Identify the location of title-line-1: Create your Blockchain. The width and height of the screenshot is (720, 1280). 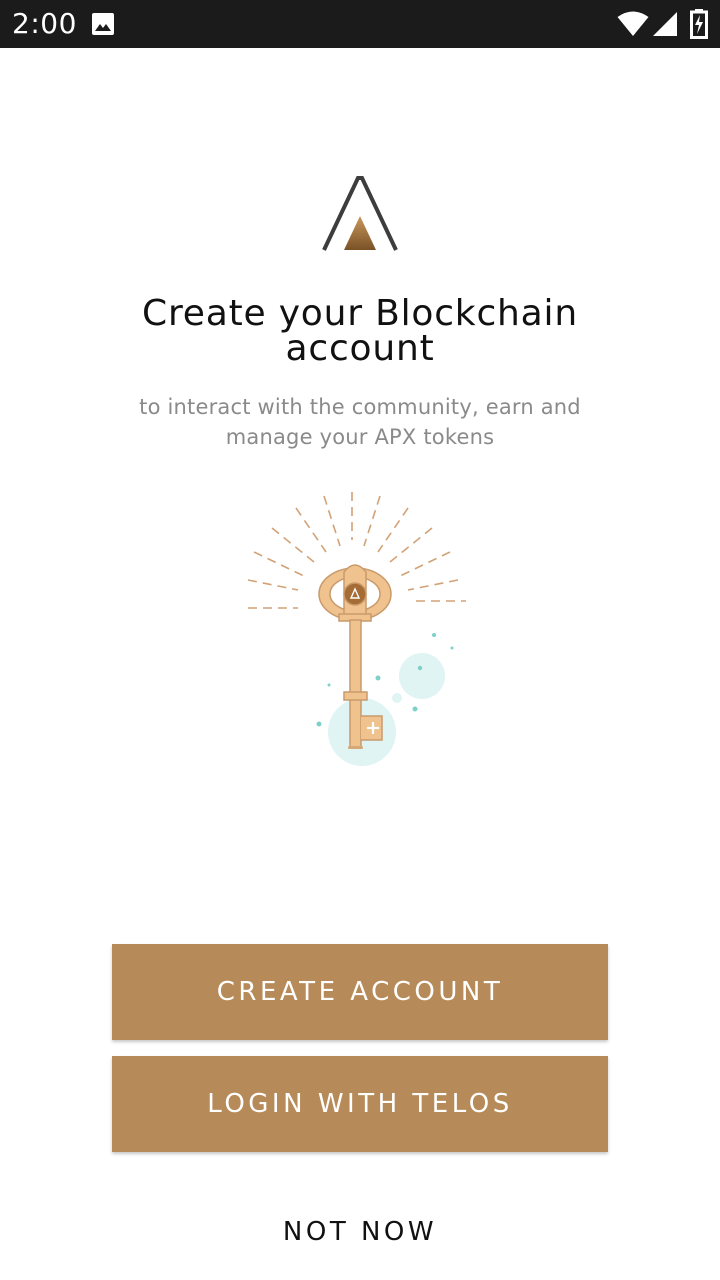
(360, 313).